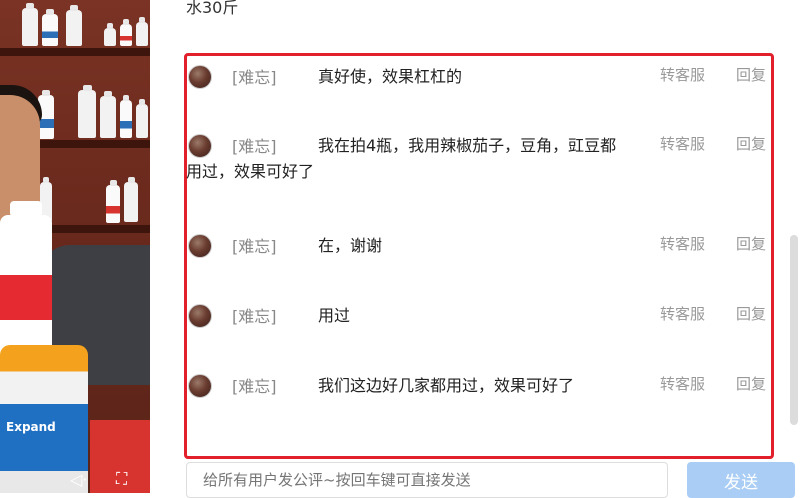 This screenshot has width=800, height=498. I want to click on comment-item: 用过 [难忘] 转客服 回复, so click(481, 322).